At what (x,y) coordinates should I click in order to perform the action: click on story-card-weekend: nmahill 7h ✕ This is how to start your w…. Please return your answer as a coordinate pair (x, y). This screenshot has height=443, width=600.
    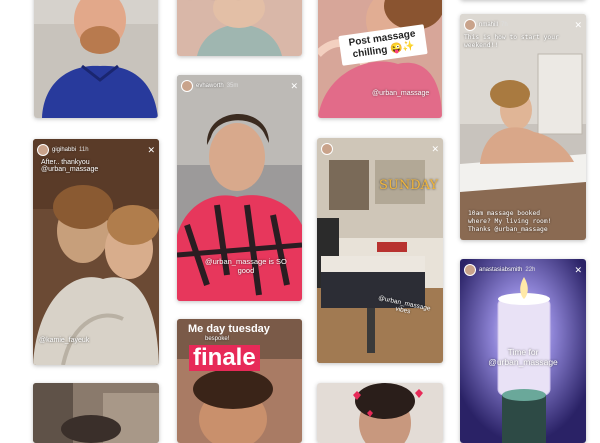
    Looking at the image, I should click on (523, 127).